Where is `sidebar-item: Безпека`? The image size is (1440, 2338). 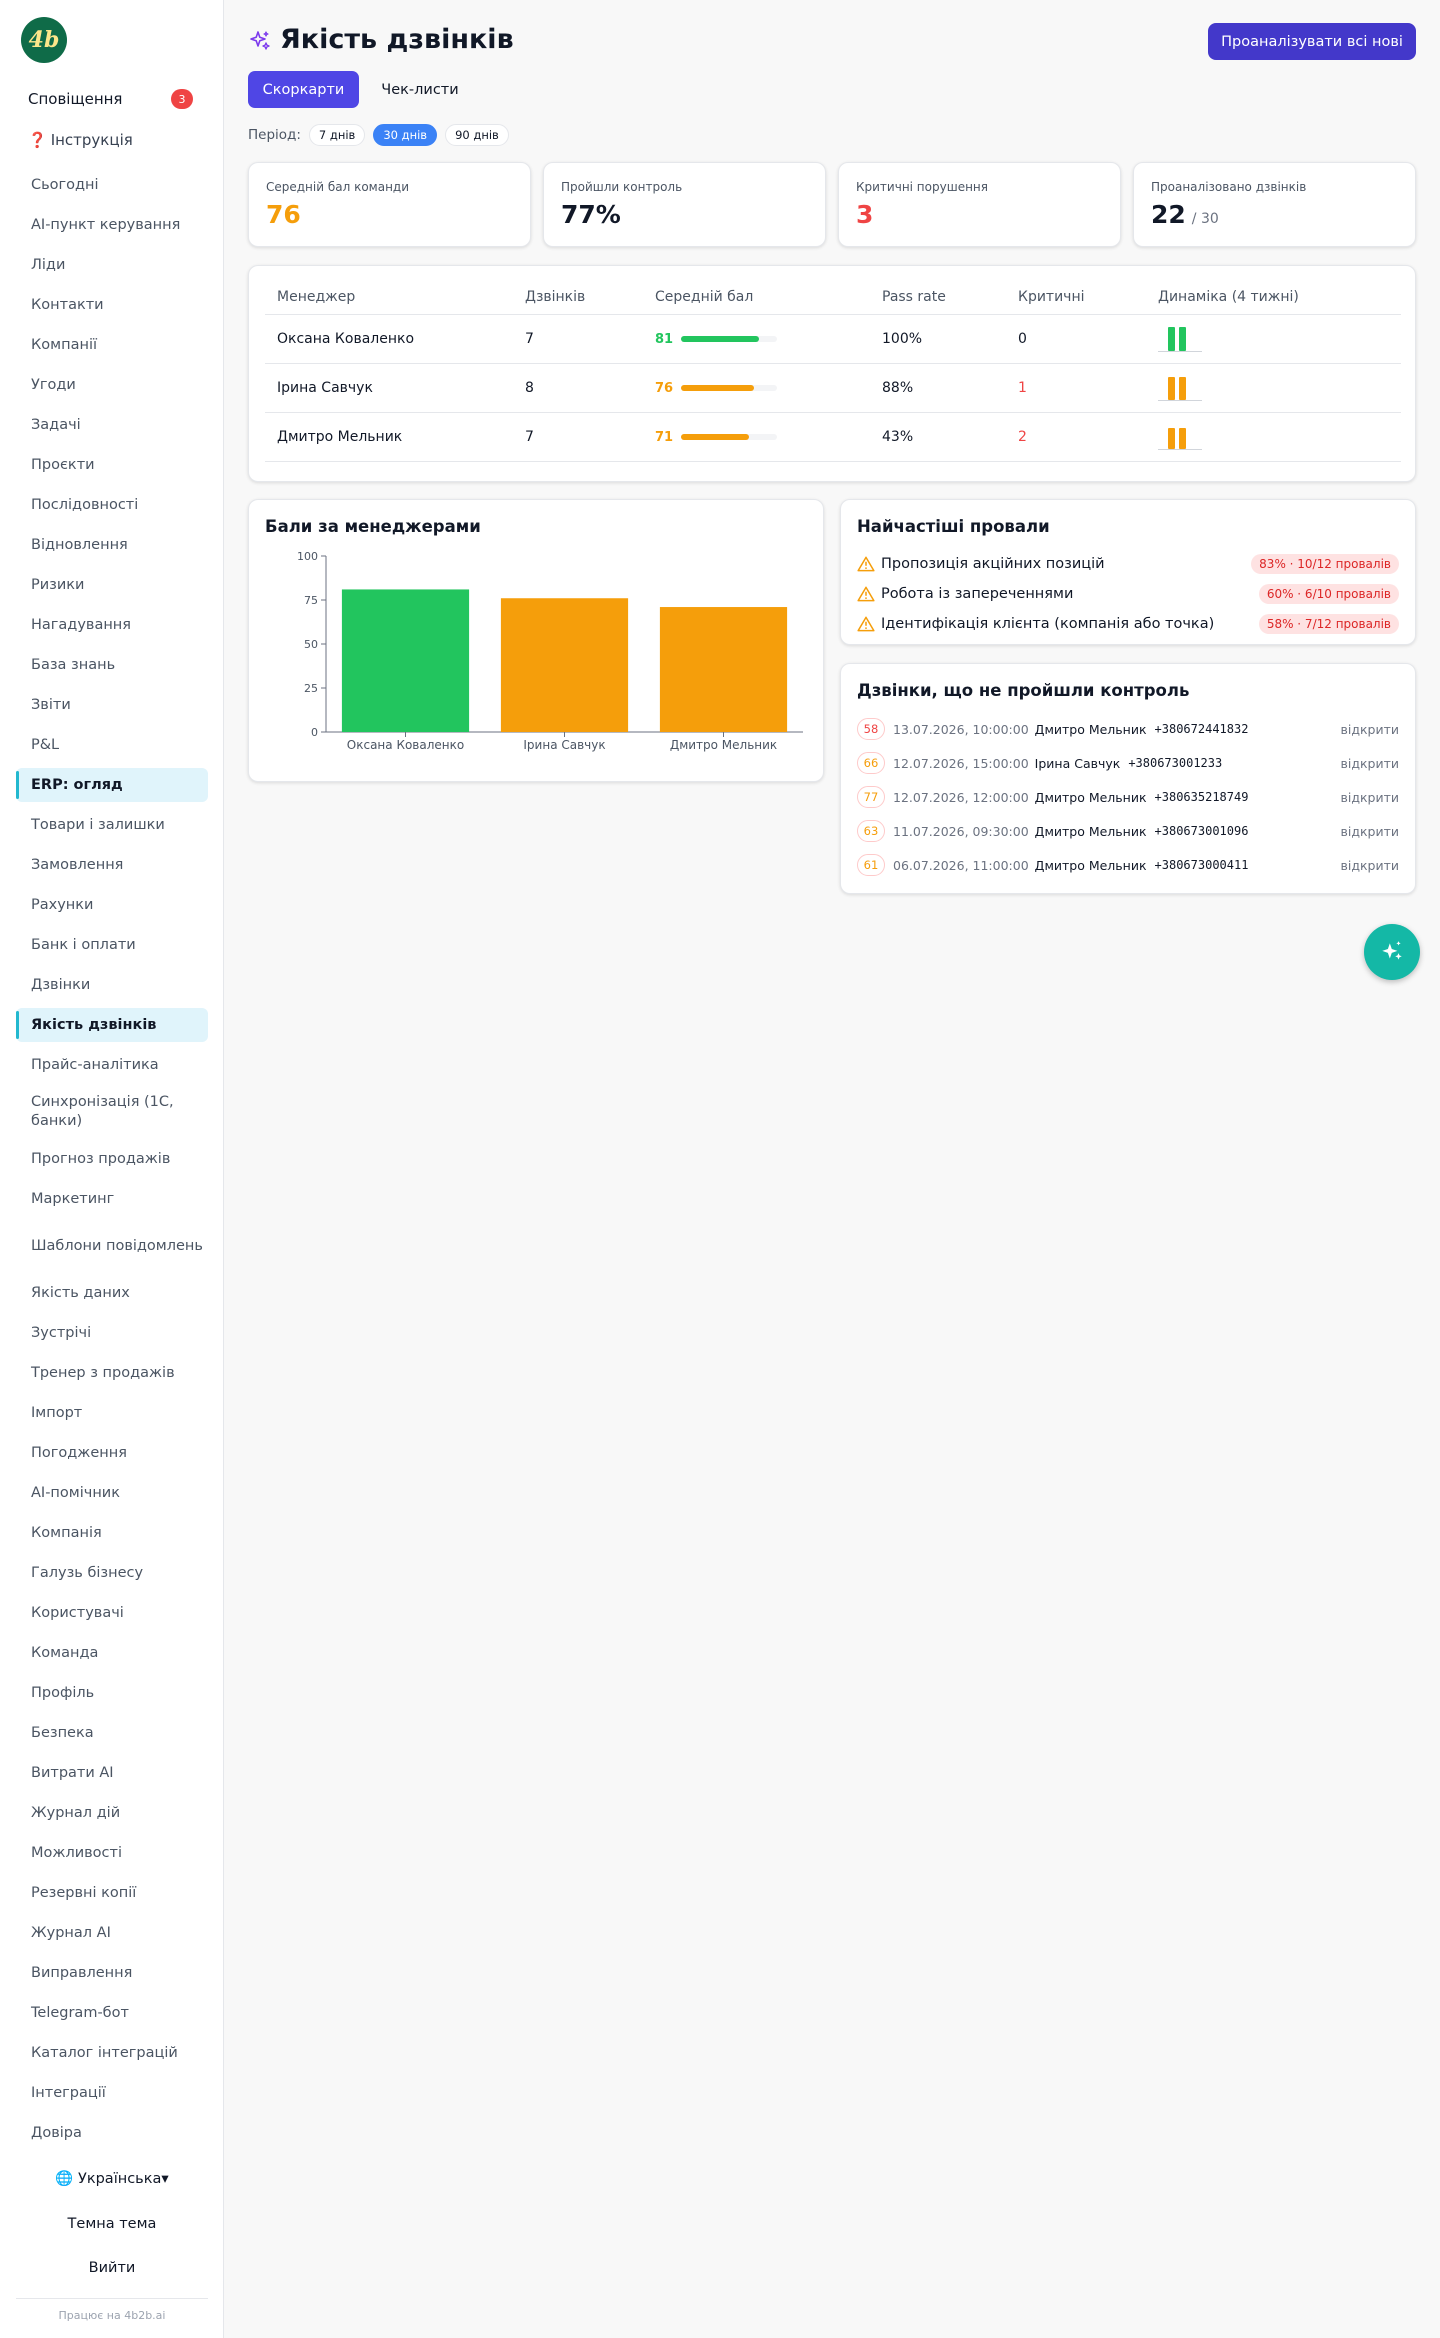
sidebar-item: Безпека is located at coordinates (112, 1733).